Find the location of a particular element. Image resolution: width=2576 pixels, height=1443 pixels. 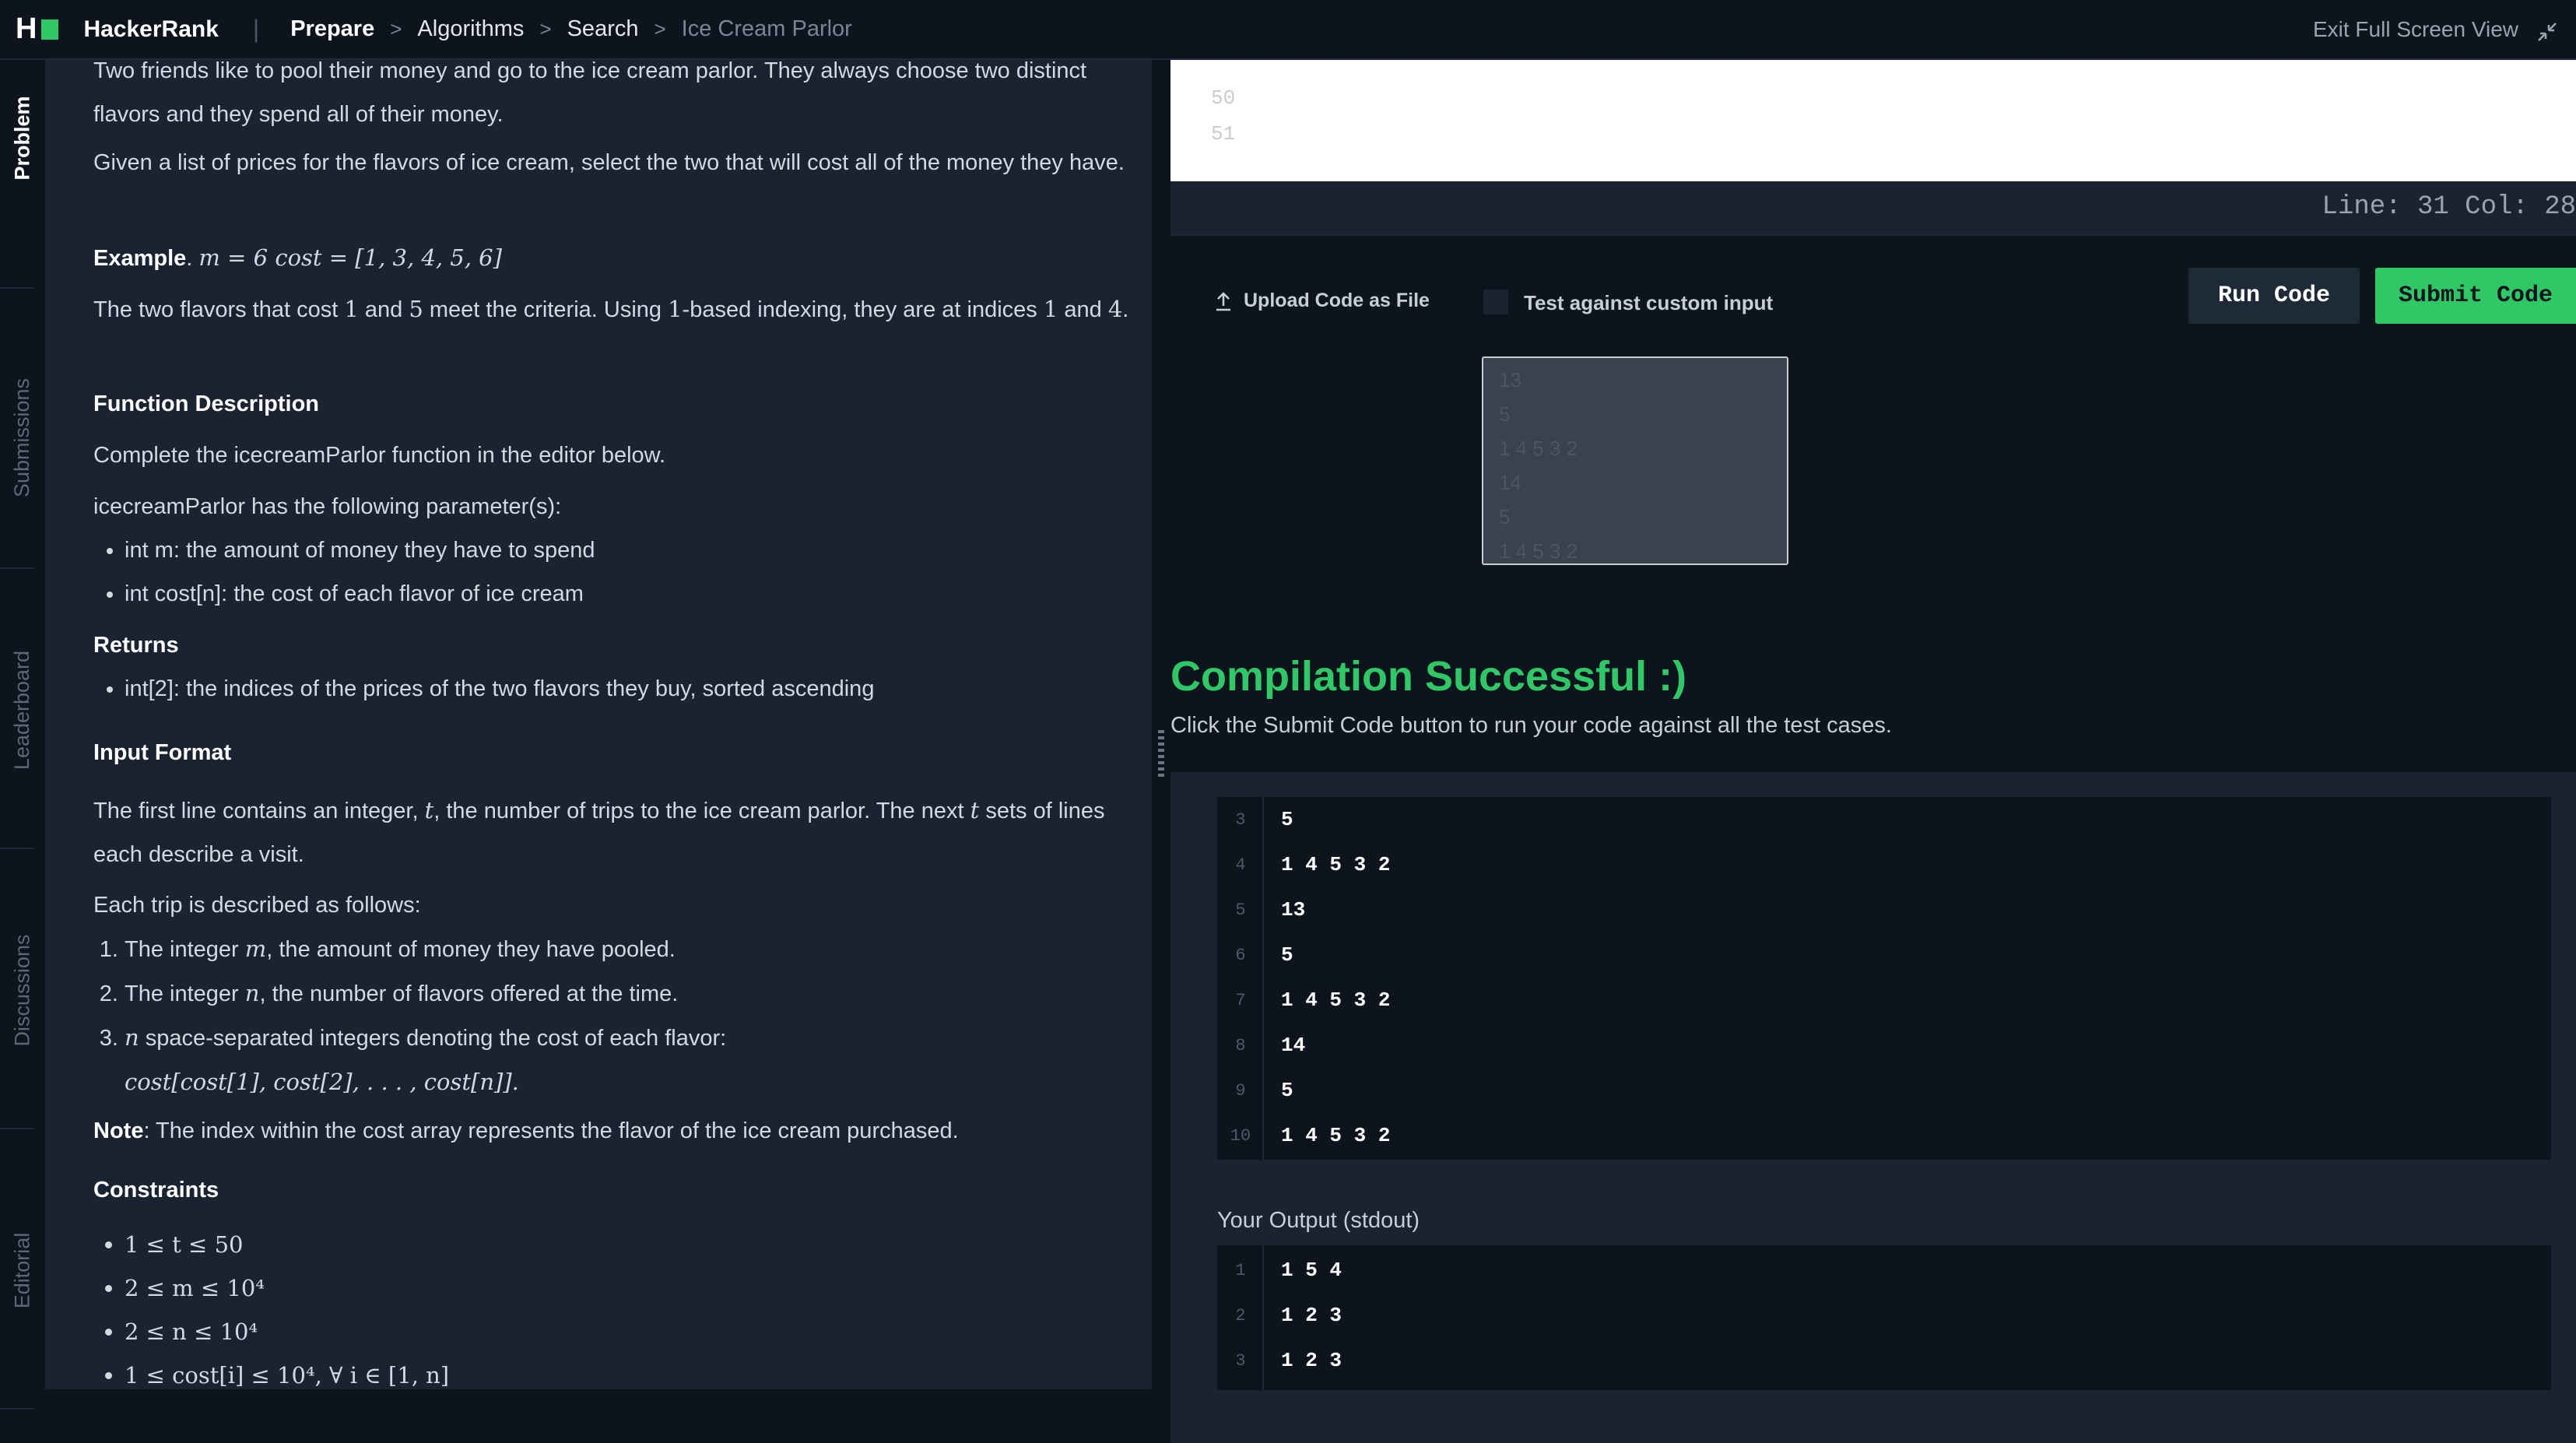

input-row: 7 1 4 5 3 2 is located at coordinates (1884, 1001).